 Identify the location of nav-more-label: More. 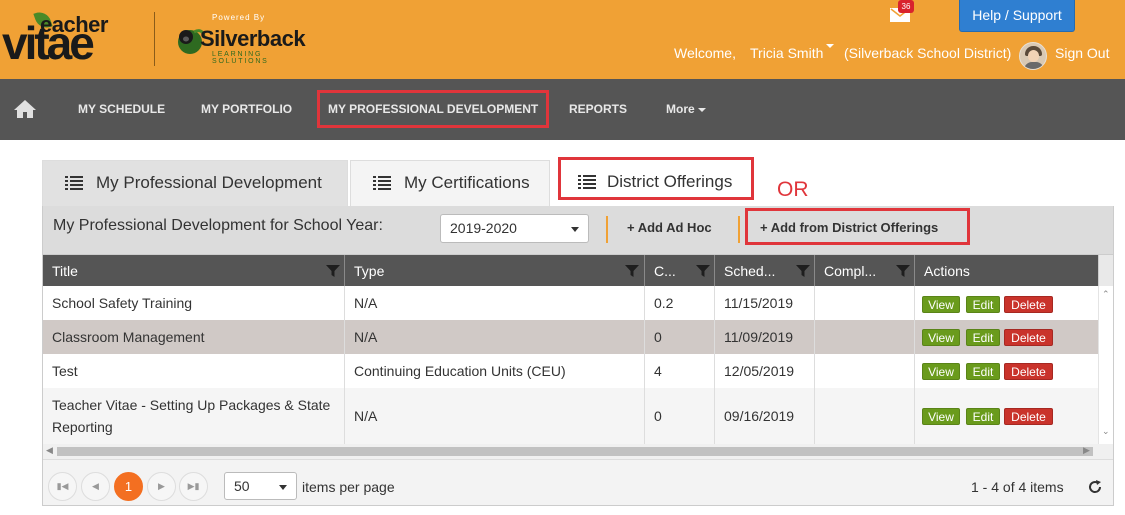
(680, 109).